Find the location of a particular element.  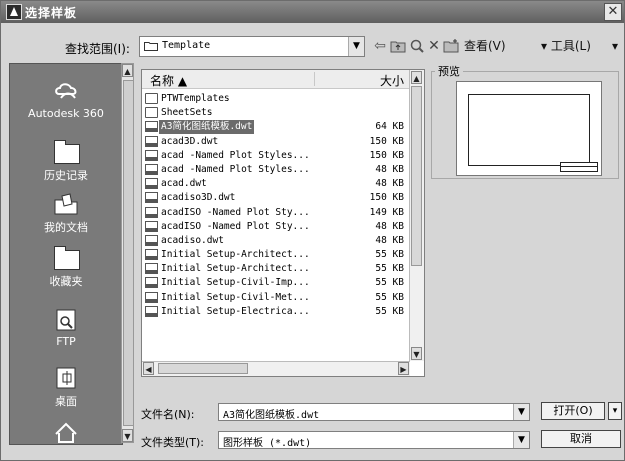

scroll-left-icon: ◀ is located at coordinates (148, 368).